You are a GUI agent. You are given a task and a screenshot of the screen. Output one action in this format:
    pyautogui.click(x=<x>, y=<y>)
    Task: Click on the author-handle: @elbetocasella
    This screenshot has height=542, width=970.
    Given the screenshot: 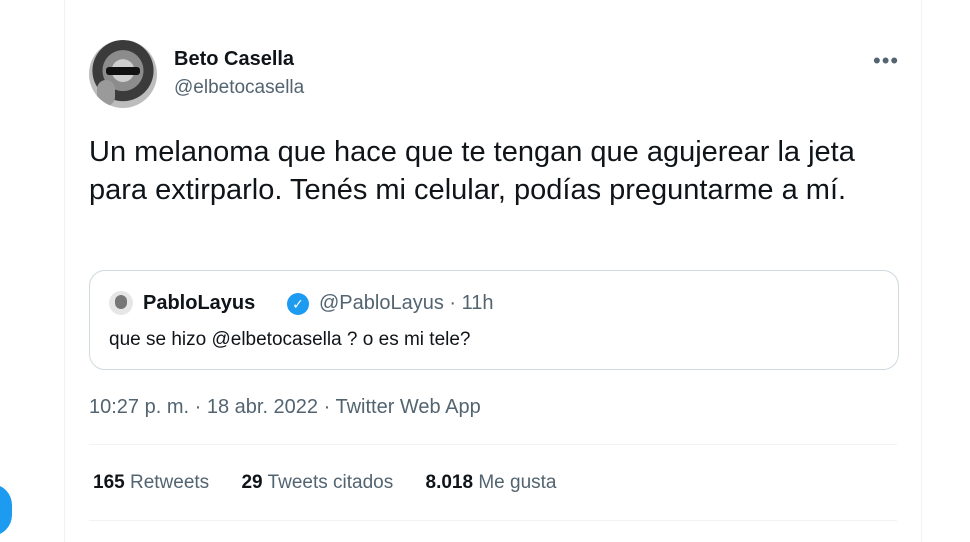 What is the action you would take?
    pyautogui.click(x=239, y=88)
    